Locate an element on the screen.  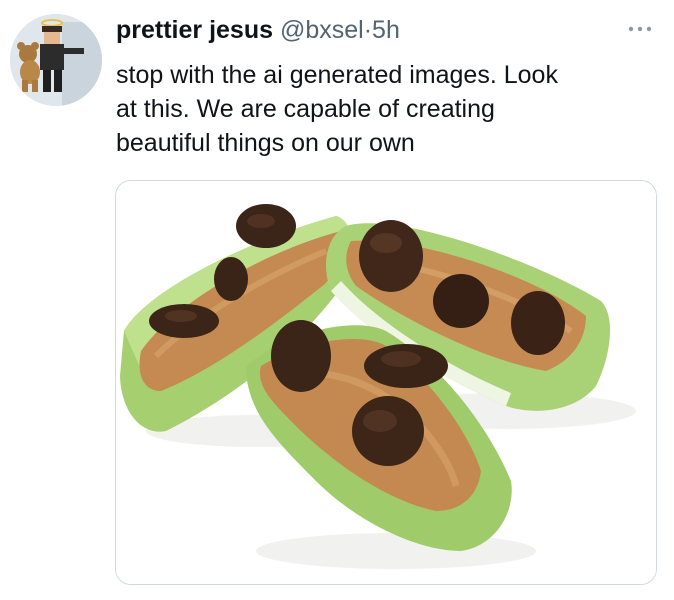
avatar-figure-icon is located at coordinates (56, 60).